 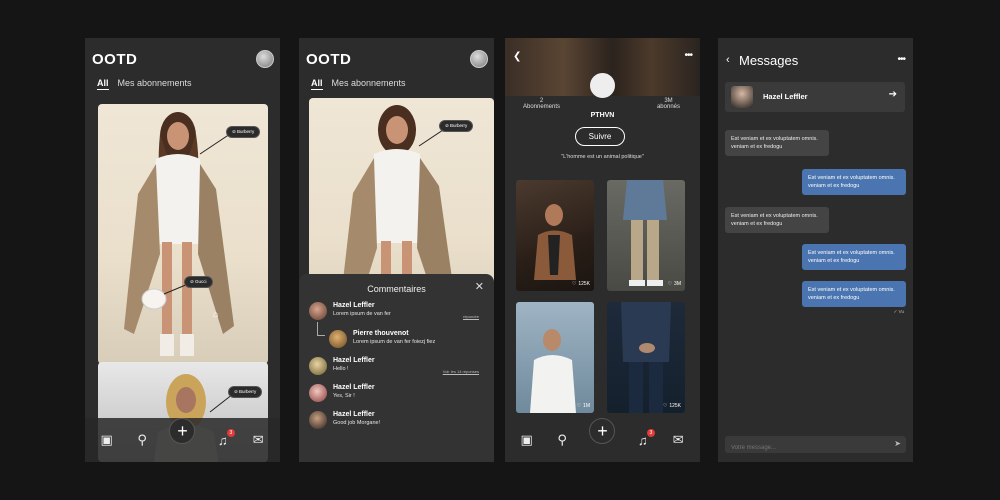 I want to click on like-count: ♡ 3M, so click(x=674, y=284).